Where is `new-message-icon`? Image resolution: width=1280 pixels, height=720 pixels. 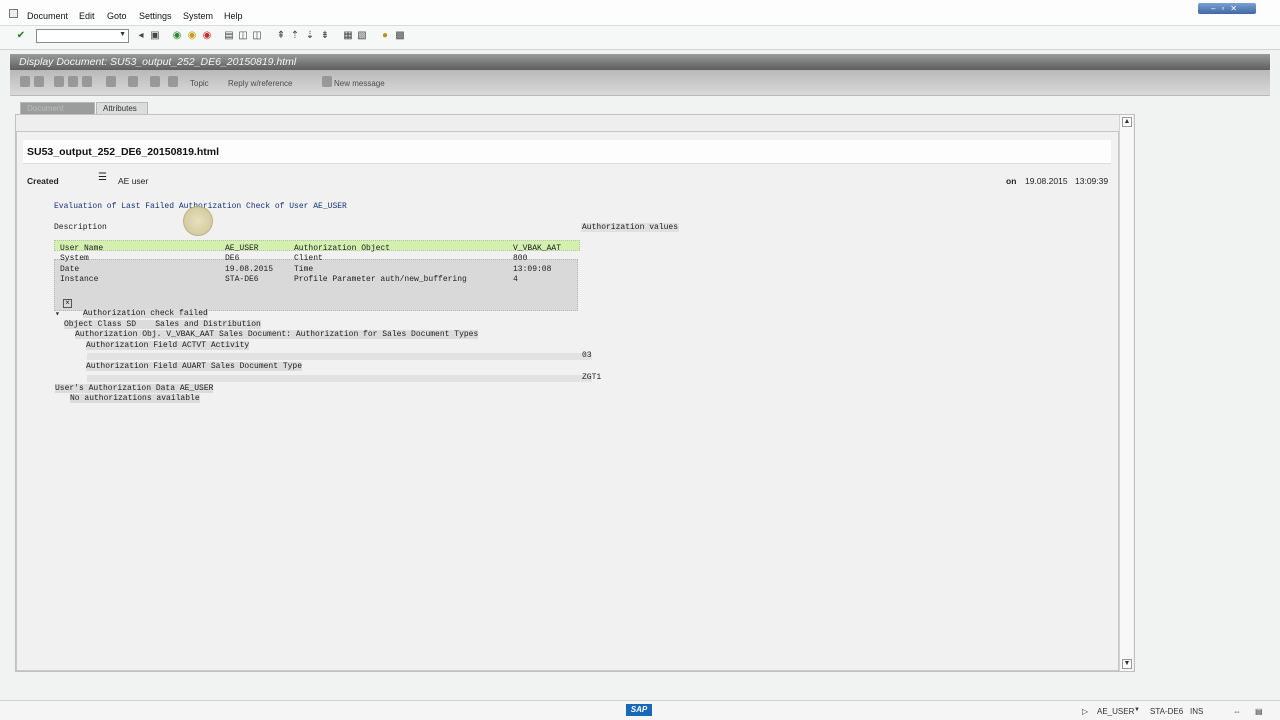 new-message-icon is located at coordinates (327, 81).